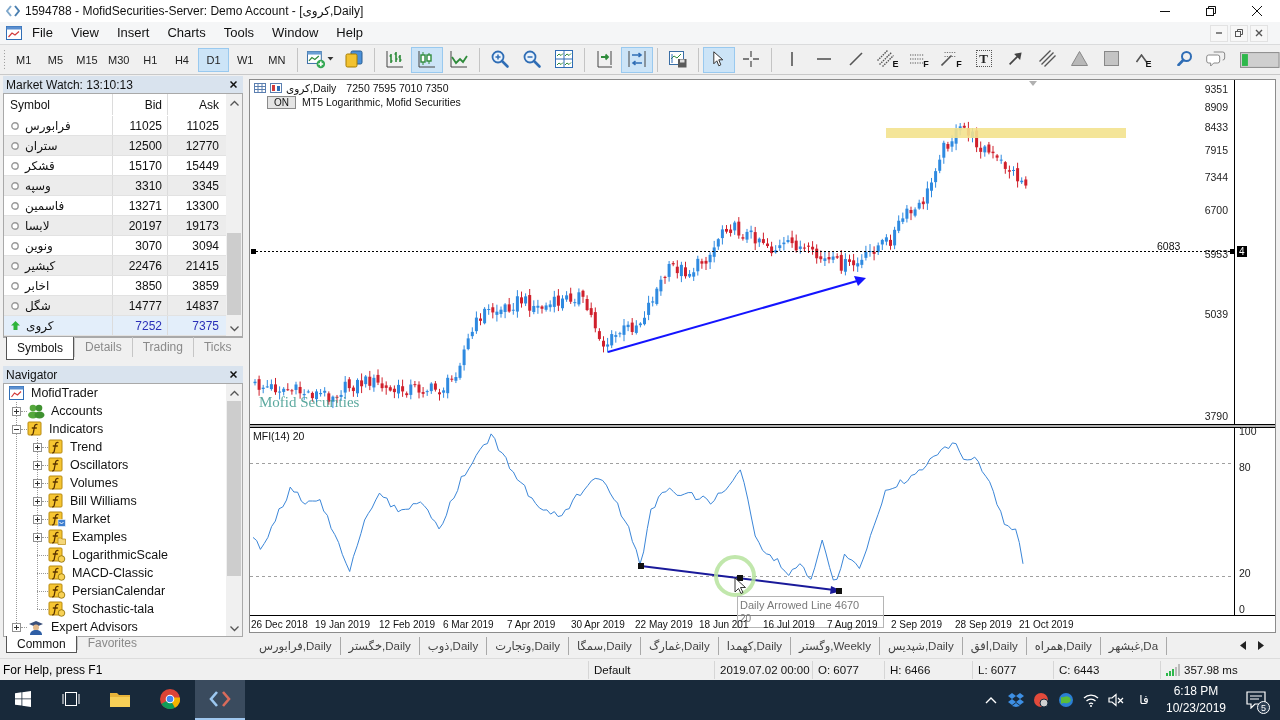  I want to click on fibonacci-channel-button: E, so click(887, 59).